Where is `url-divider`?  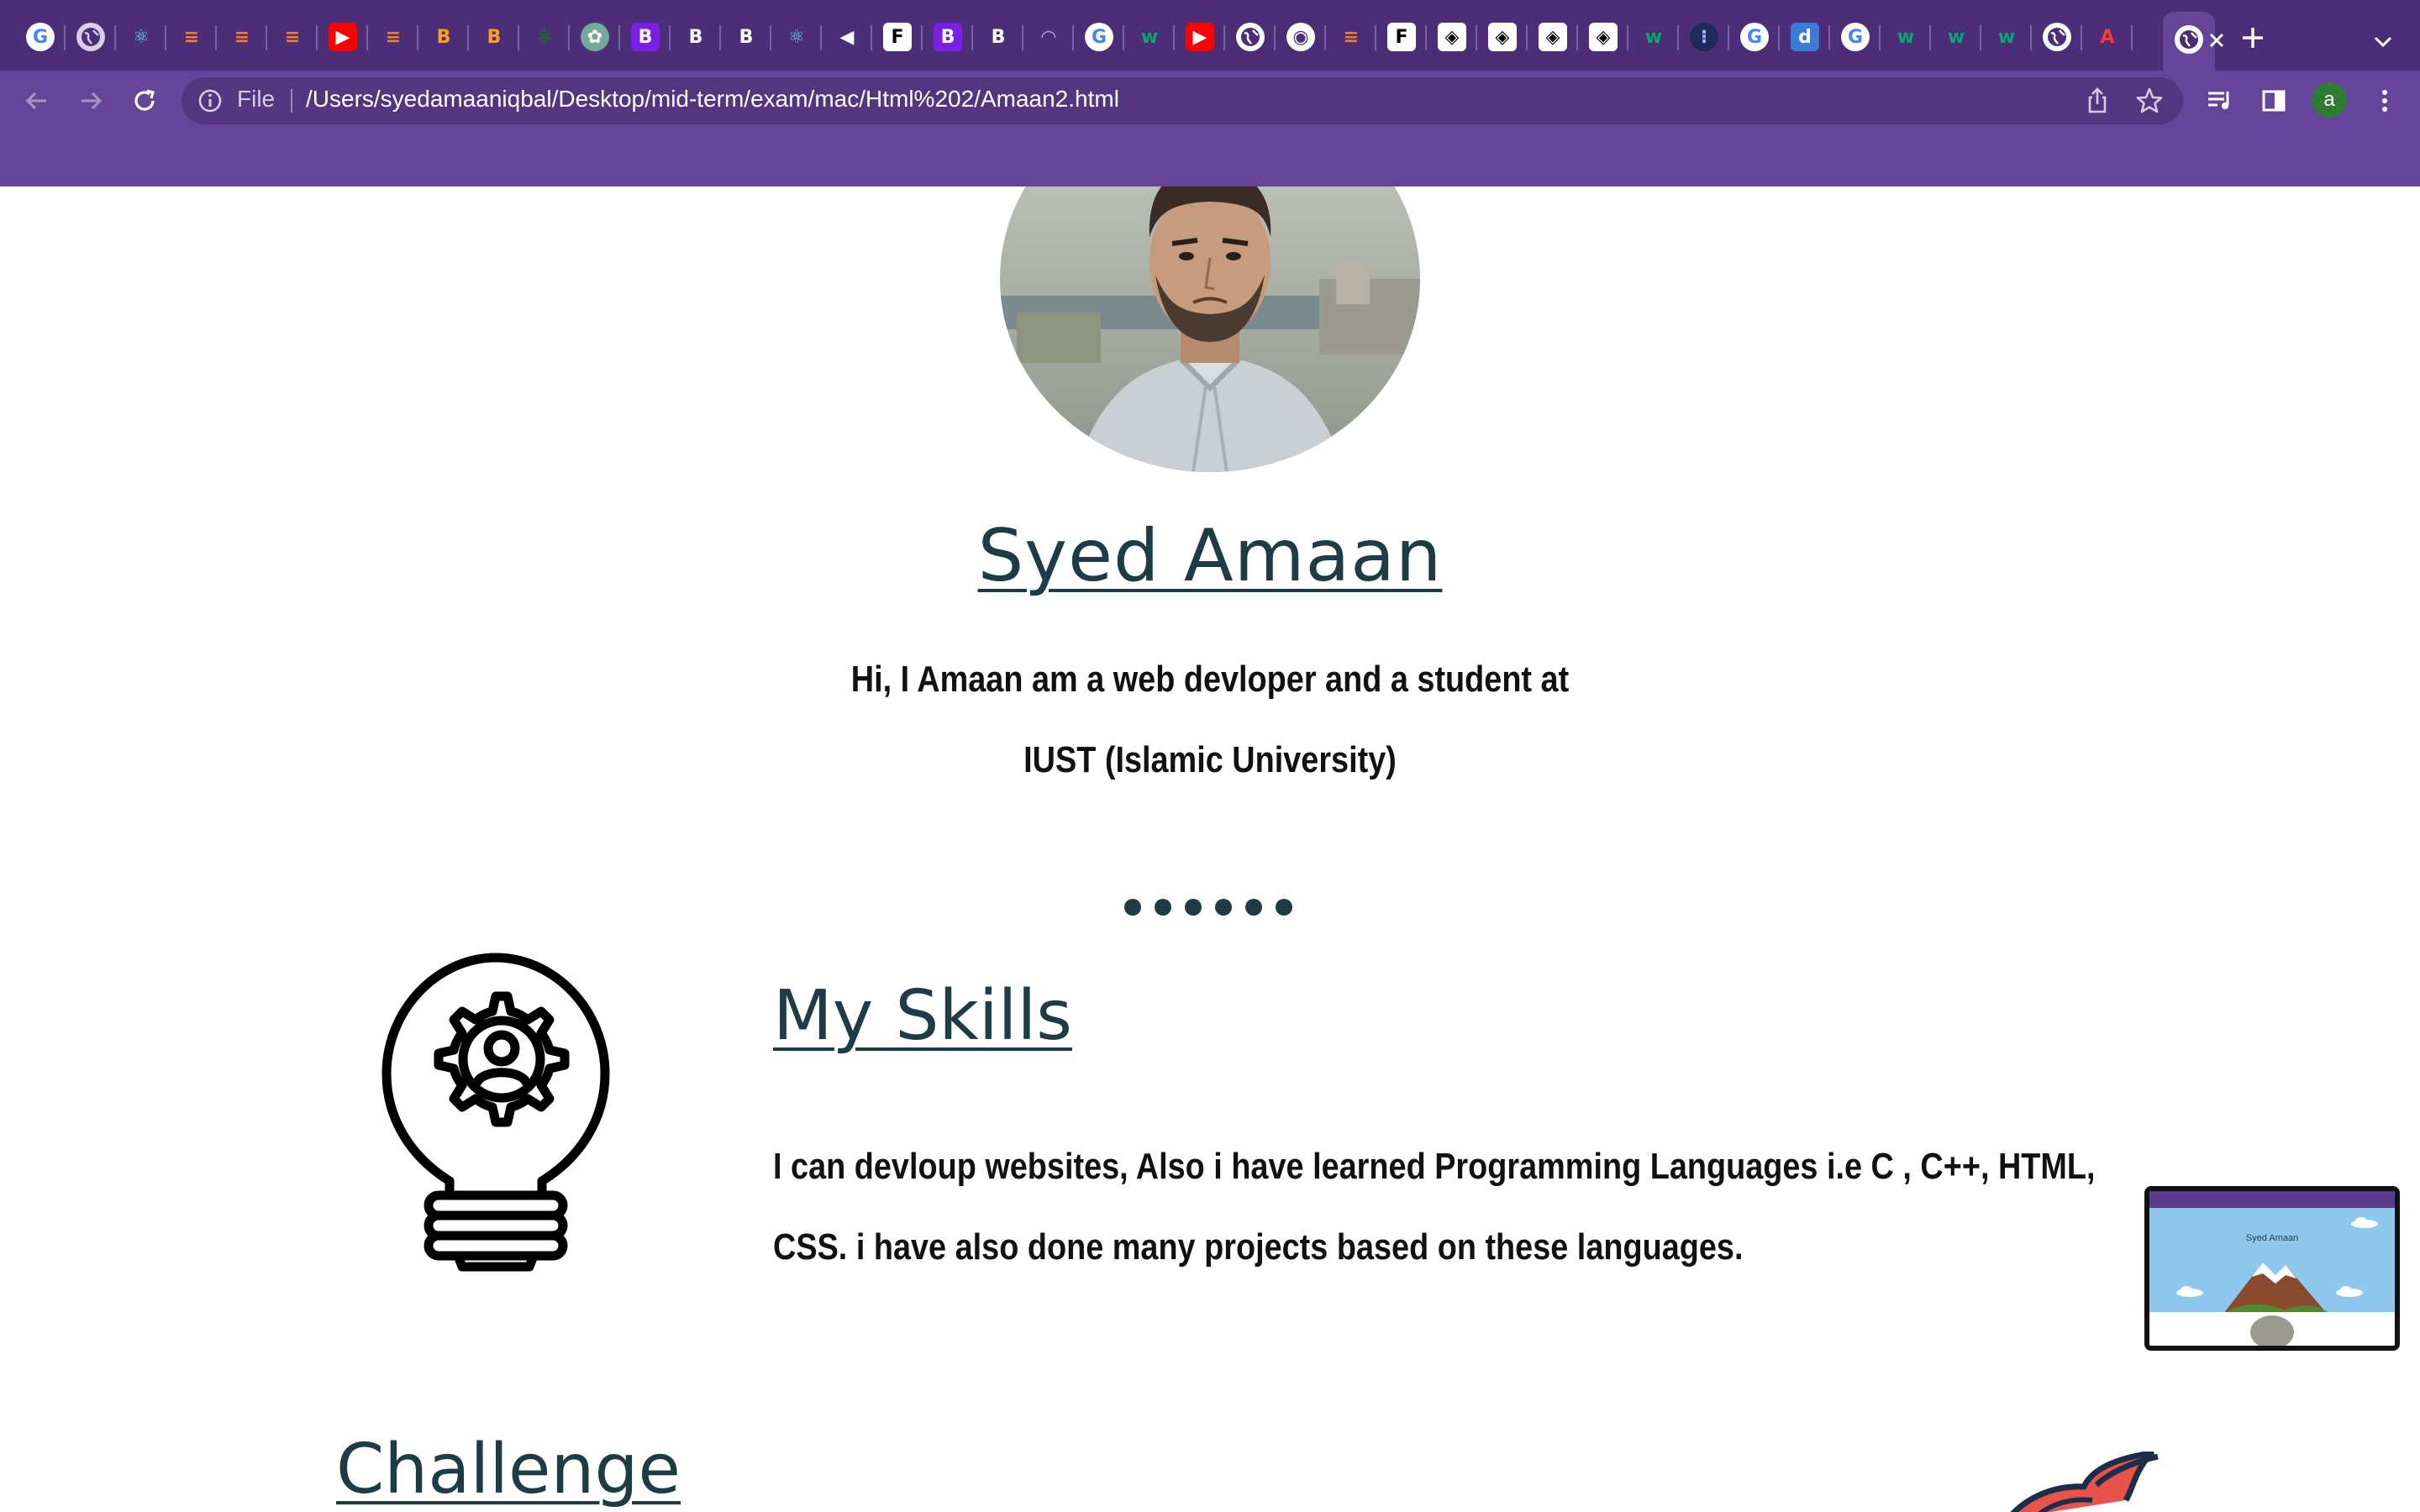 url-divider is located at coordinates (291, 101).